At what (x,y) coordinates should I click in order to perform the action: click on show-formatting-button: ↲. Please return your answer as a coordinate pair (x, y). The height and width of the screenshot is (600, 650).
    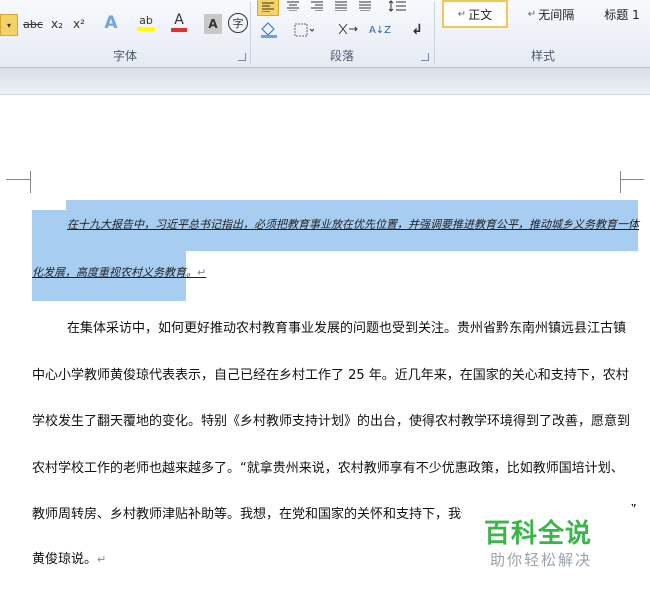
    Looking at the image, I should click on (417, 30).